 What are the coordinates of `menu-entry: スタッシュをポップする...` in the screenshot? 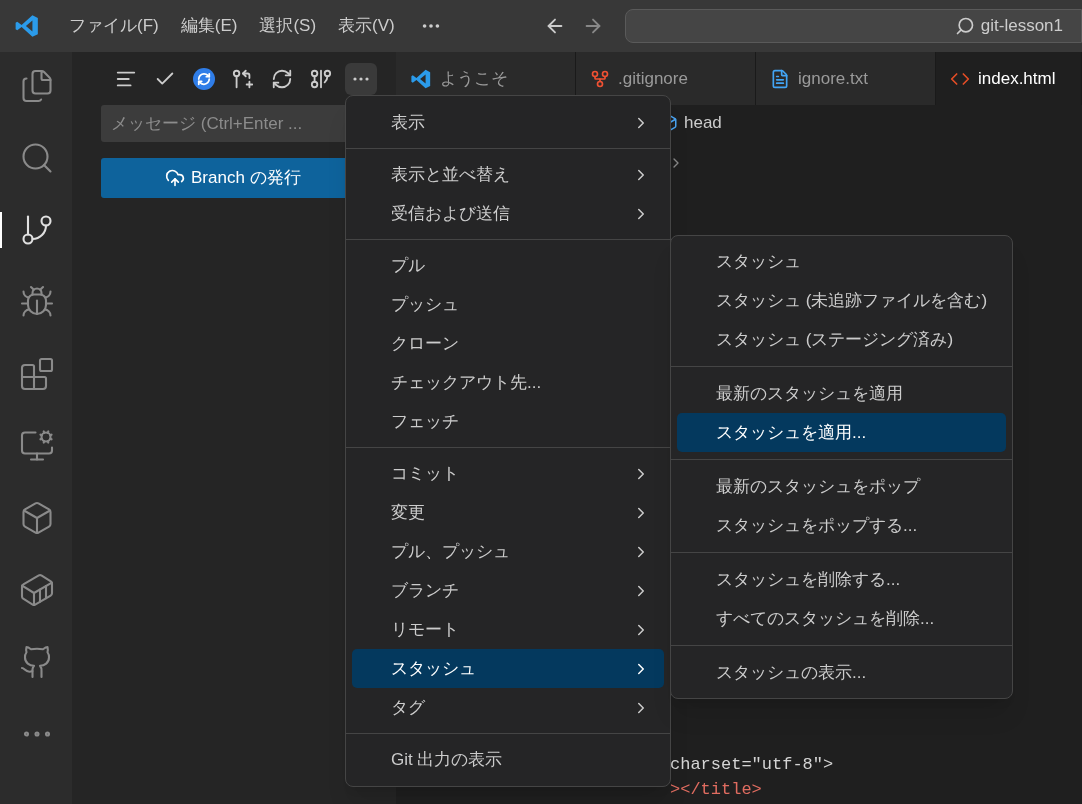 It's located at (841, 525).